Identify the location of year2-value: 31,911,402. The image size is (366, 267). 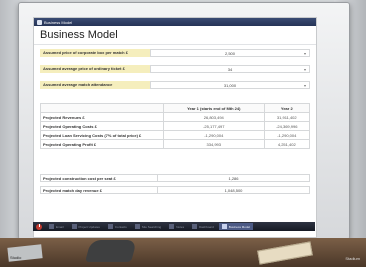
(287, 117).